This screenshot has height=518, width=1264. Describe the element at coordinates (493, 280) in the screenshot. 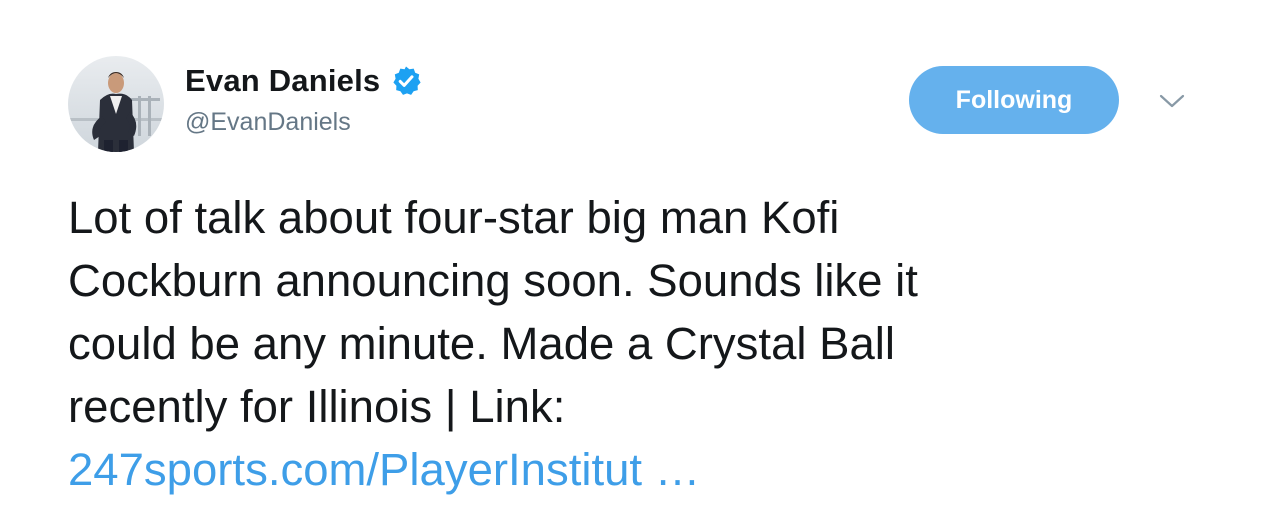

I see `tweet-line: Cockburn announcing soon. Sounds like it` at that location.